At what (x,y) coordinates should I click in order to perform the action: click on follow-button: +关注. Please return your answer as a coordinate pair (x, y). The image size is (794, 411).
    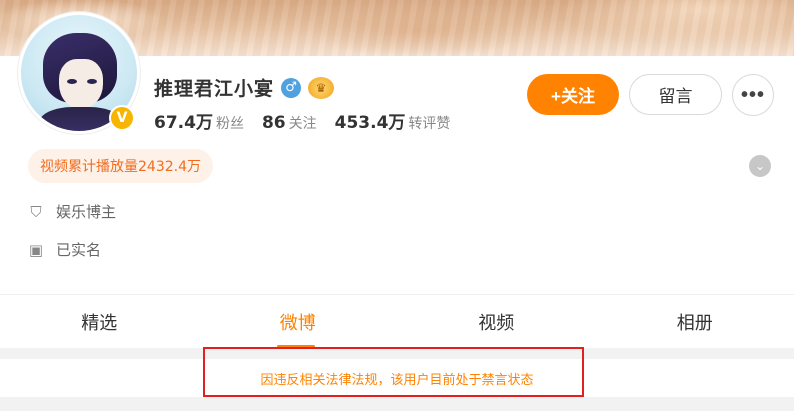
    Looking at the image, I should click on (573, 94).